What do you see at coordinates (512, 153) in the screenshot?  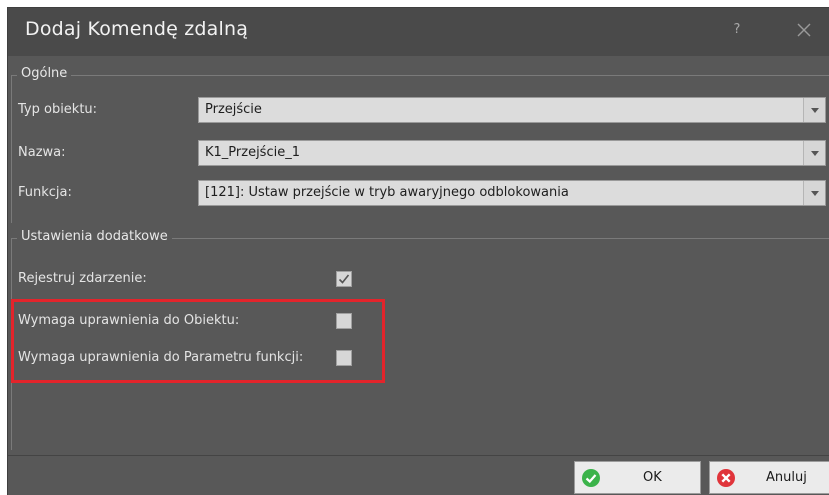 I see `name-select: K1_Przejście_1` at bounding box center [512, 153].